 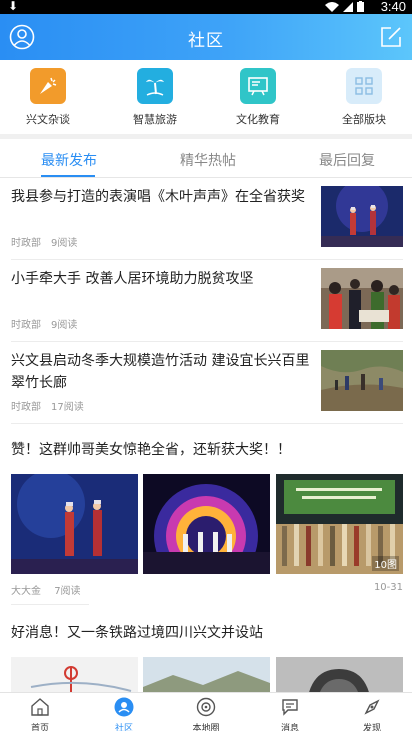 I want to click on tab-last-reply: 最后回复, so click(x=347, y=160).